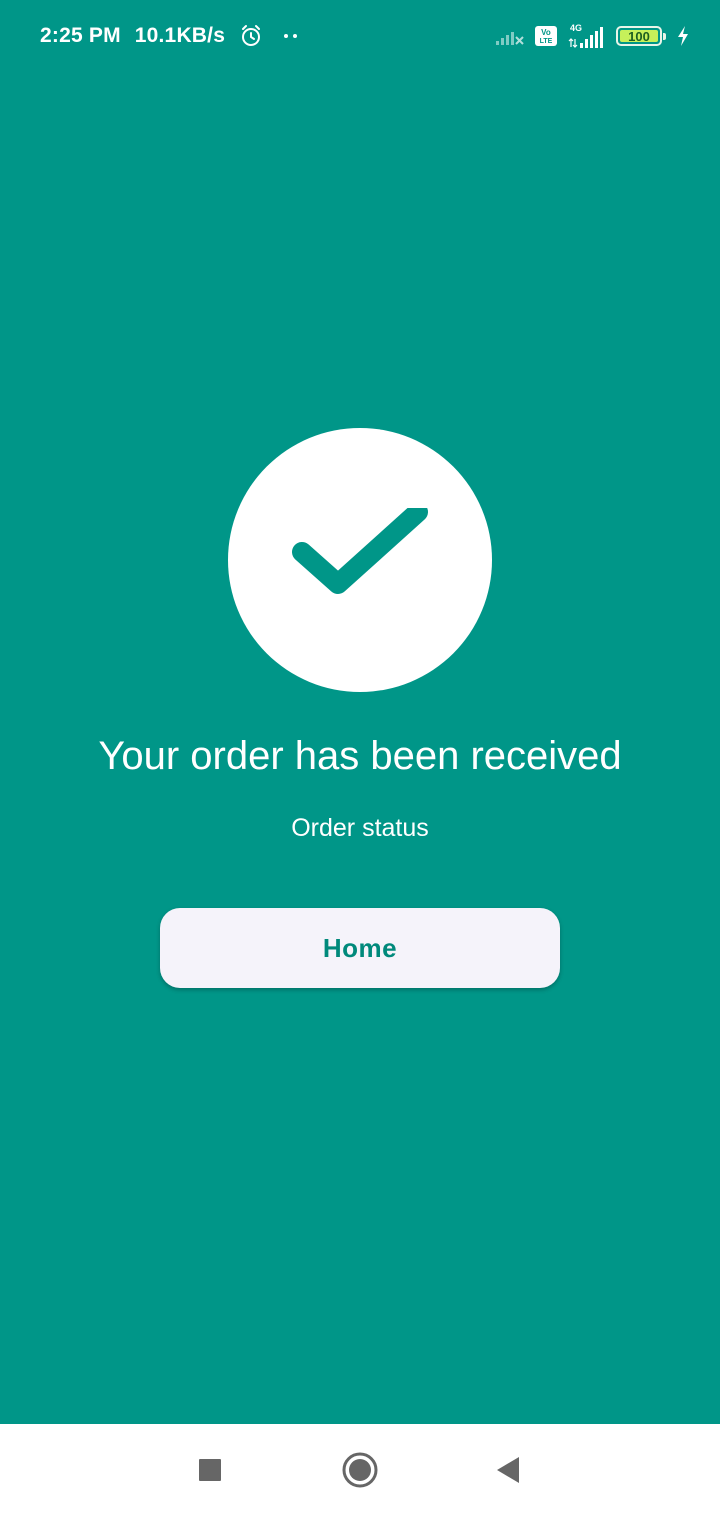 Image resolution: width=720 pixels, height=1520 pixels. Describe the element at coordinates (360, 756) in the screenshot. I see `confirmation-title: Your order has been received` at that location.